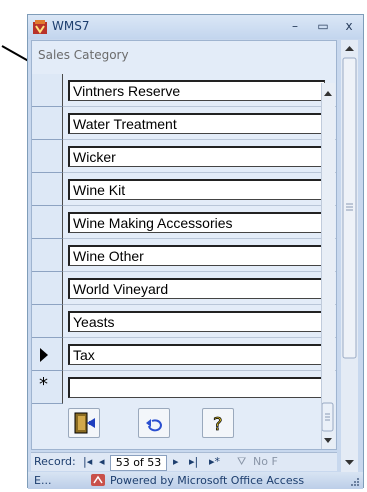  I want to click on record-row: Wicker, so click(184, 156).